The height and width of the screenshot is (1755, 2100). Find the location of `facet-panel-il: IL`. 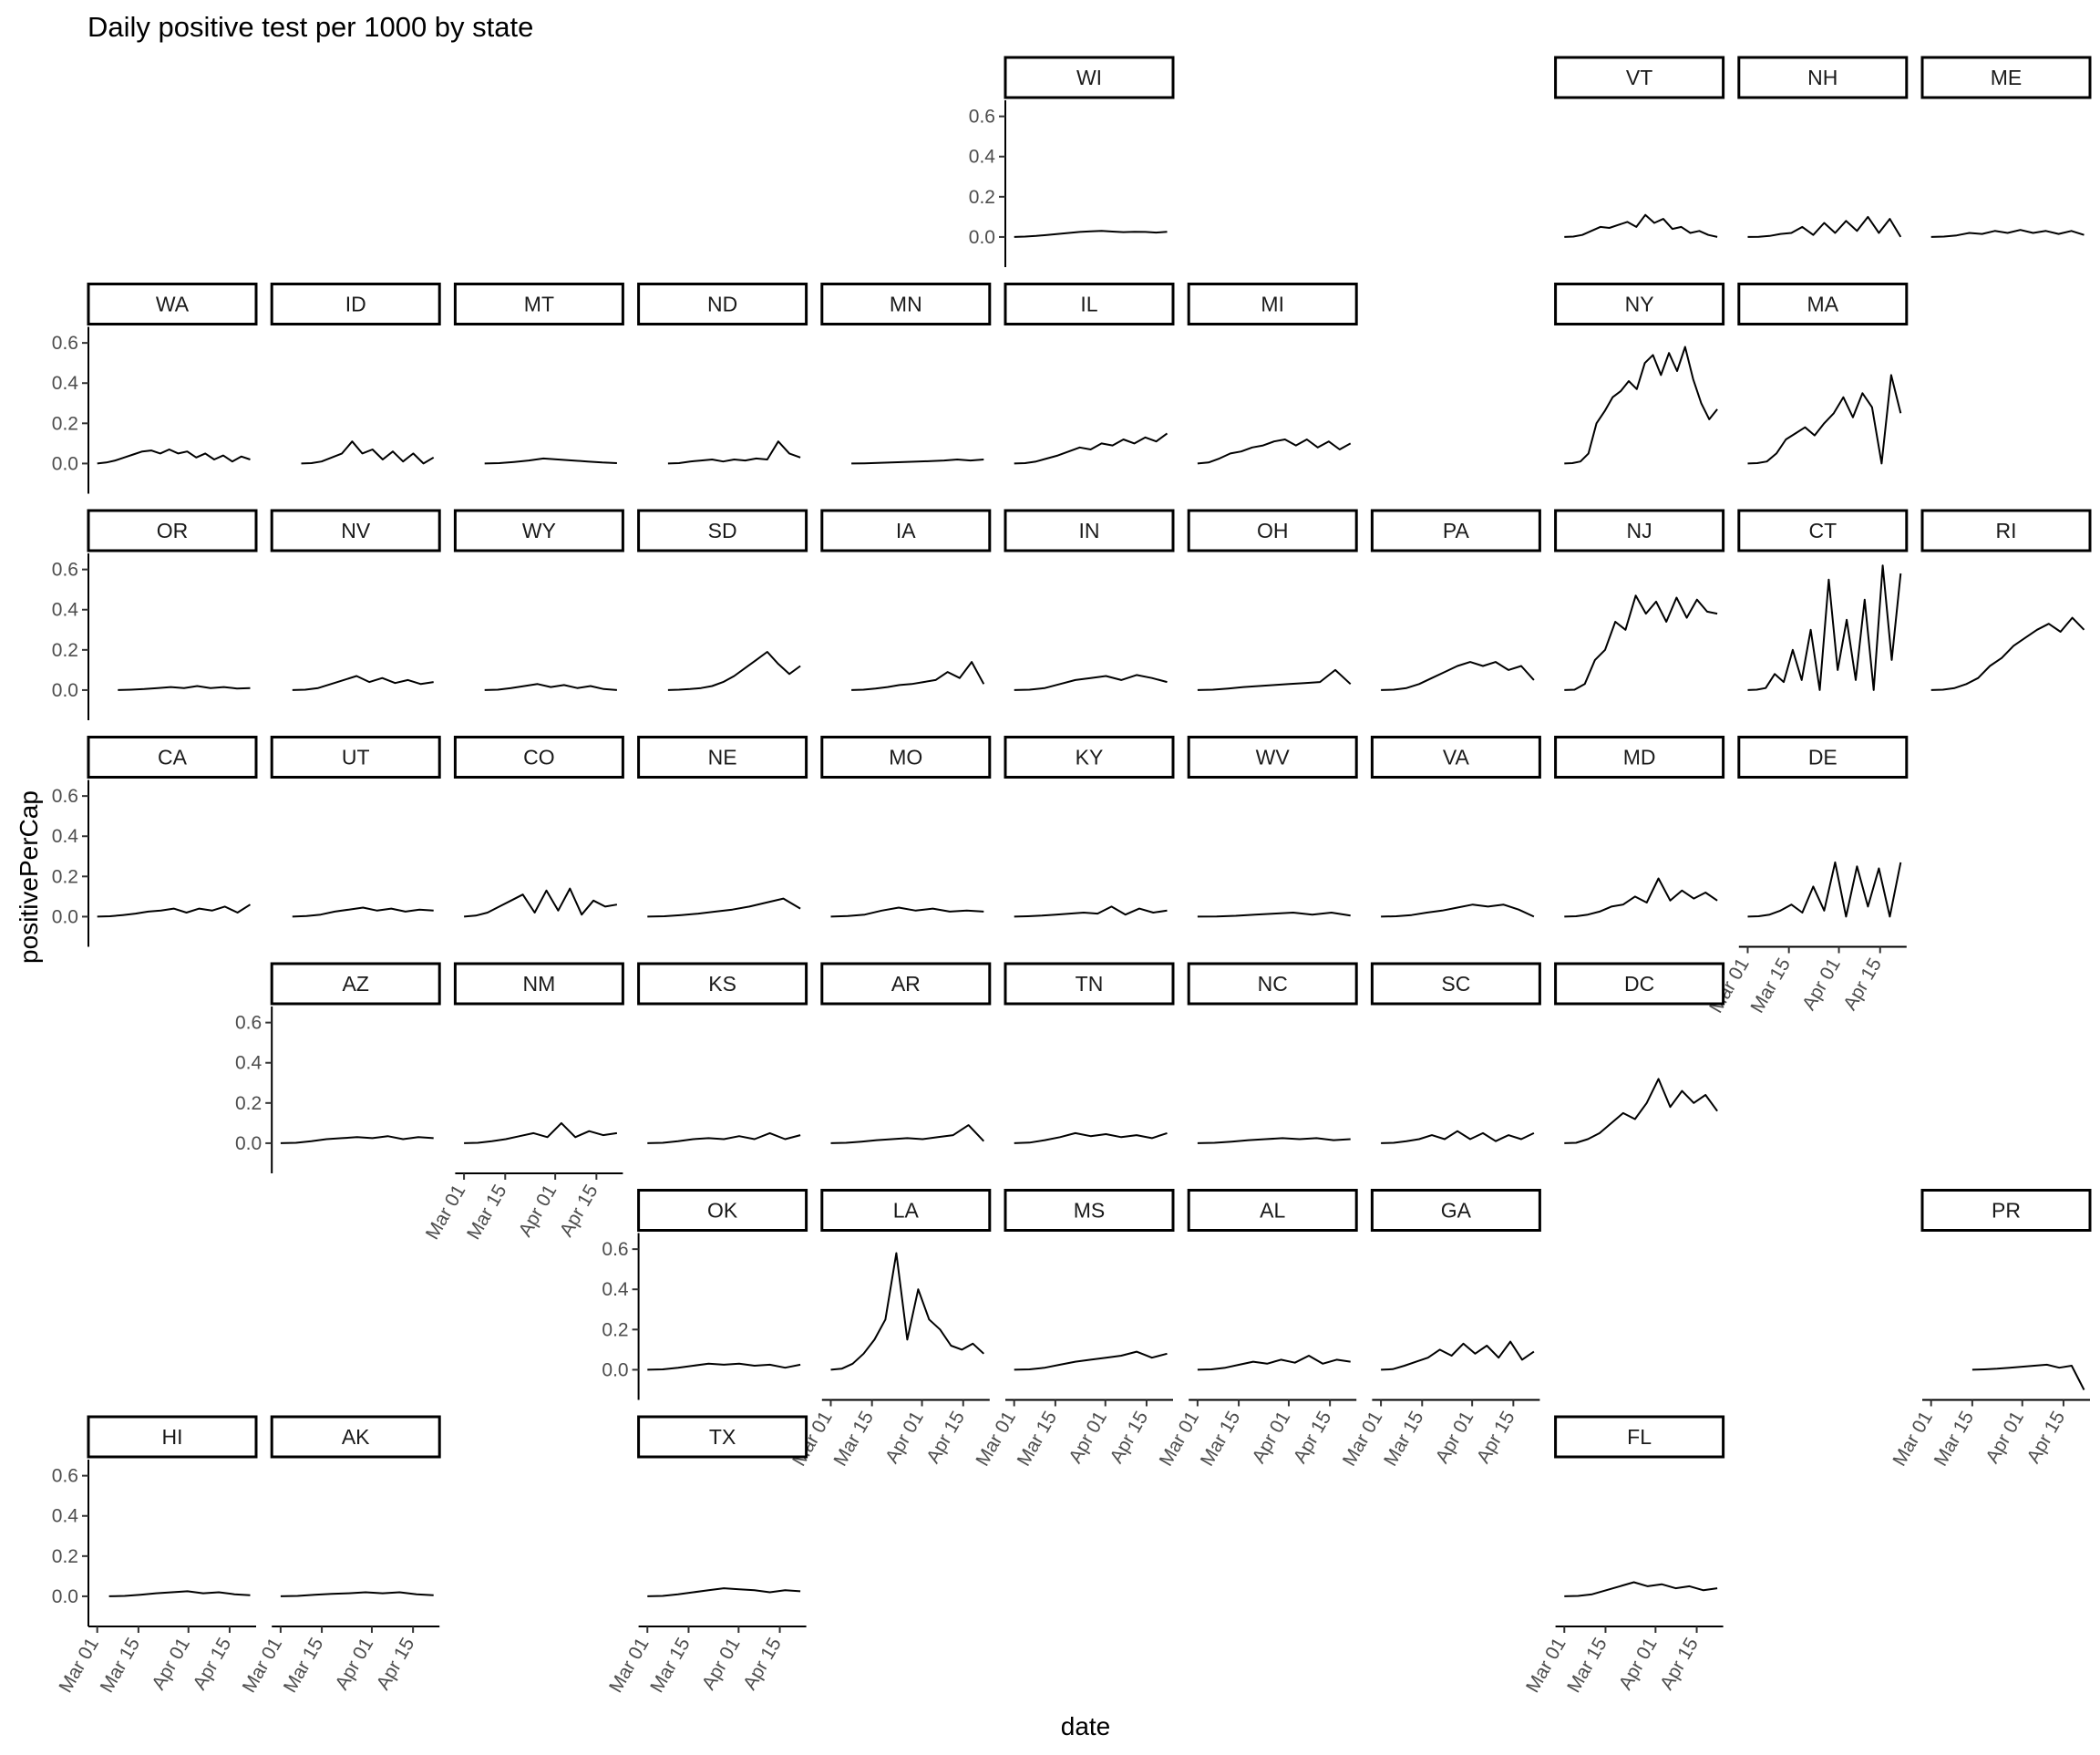

facet-panel-il: IL is located at coordinates (1089, 374).